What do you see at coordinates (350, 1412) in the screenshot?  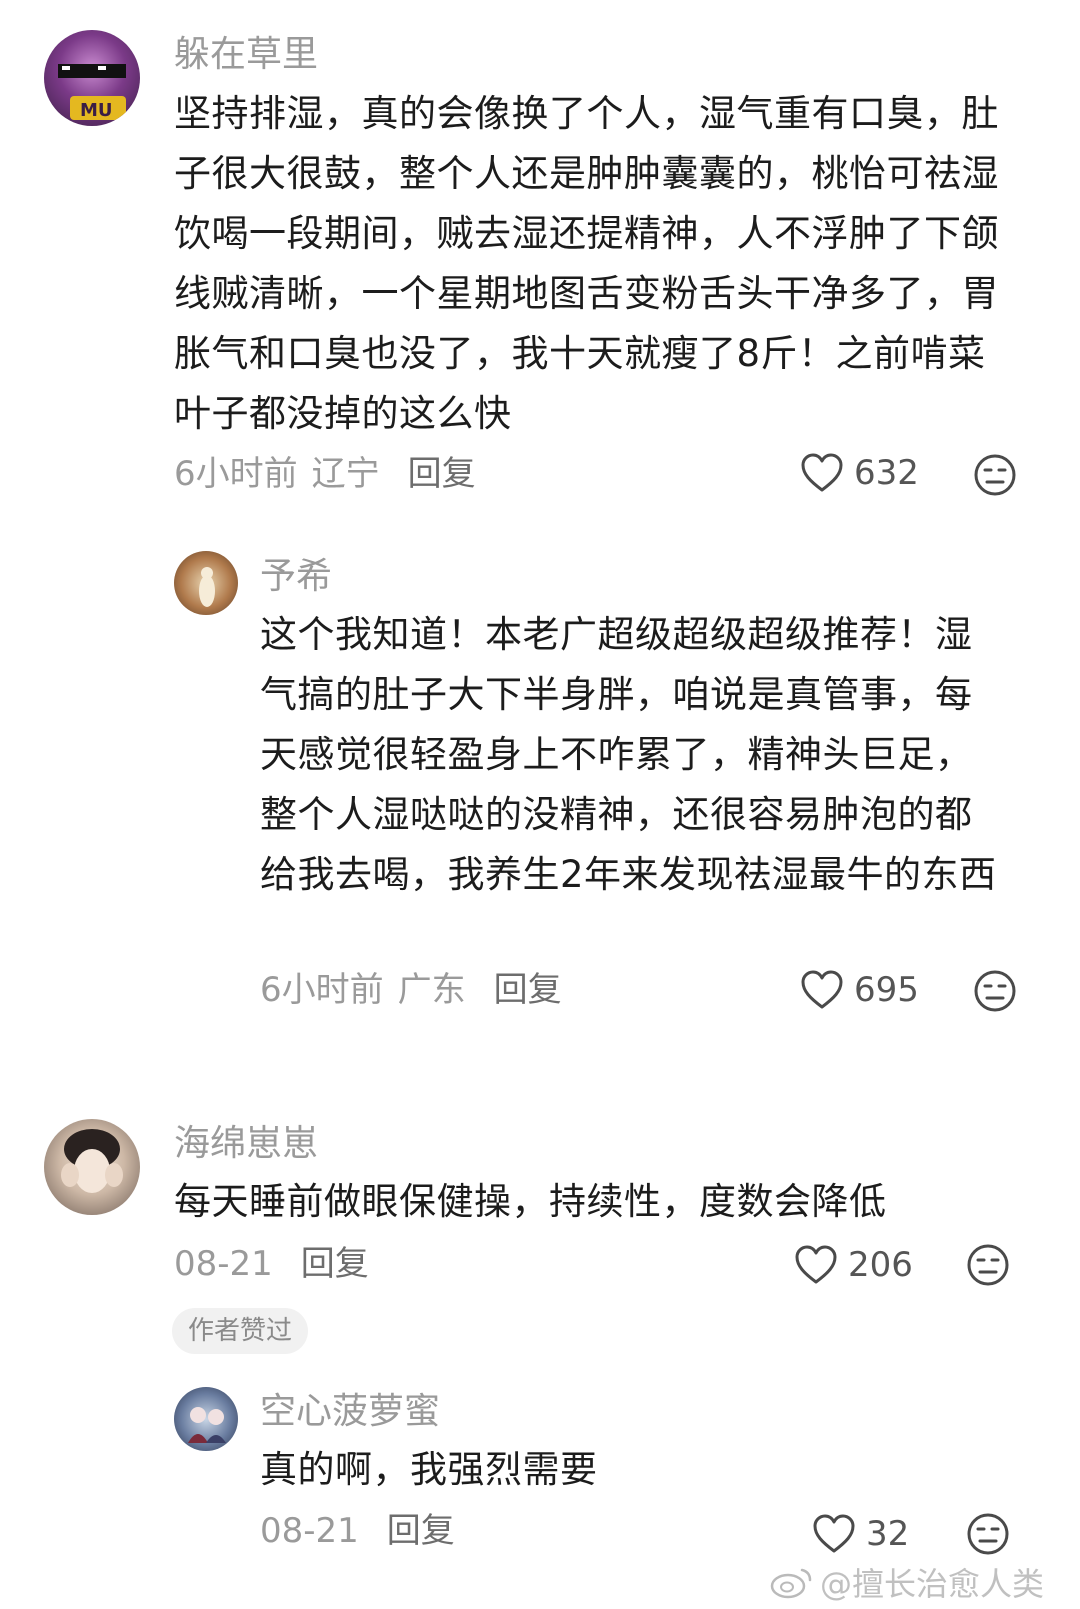 I see `comment-username: 空心菠萝蜜` at bounding box center [350, 1412].